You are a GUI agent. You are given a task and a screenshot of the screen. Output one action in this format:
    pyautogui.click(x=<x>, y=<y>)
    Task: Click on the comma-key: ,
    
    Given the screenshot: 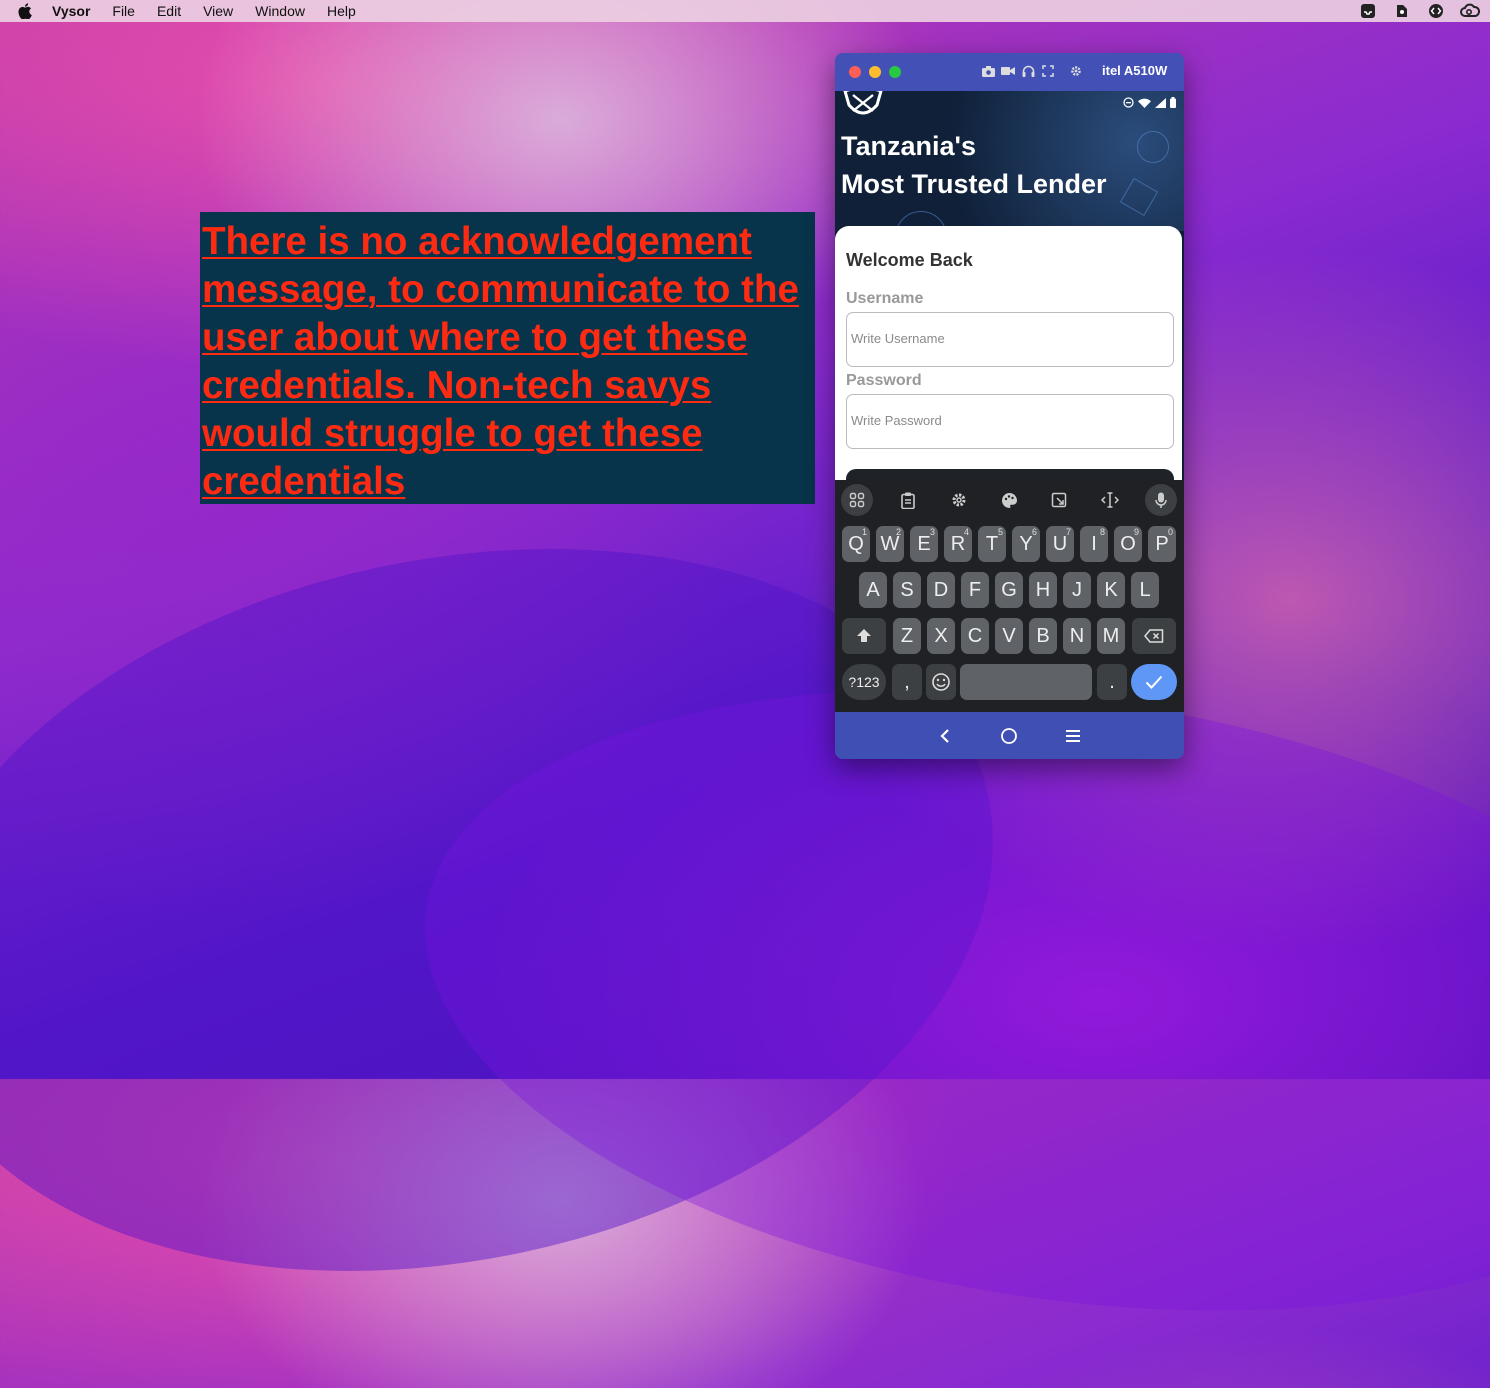 What is the action you would take?
    pyautogui.click(x=907, y=682)
    